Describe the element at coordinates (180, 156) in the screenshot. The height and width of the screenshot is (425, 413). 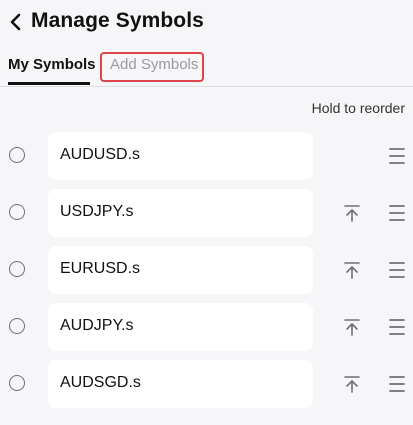
I see `symbol-card: AUDUSD.s` at that location.